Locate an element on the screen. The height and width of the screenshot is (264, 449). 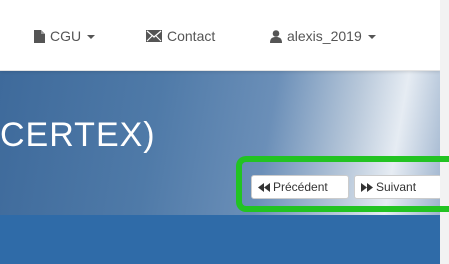
file-icon is located at coordinates (39, 36).